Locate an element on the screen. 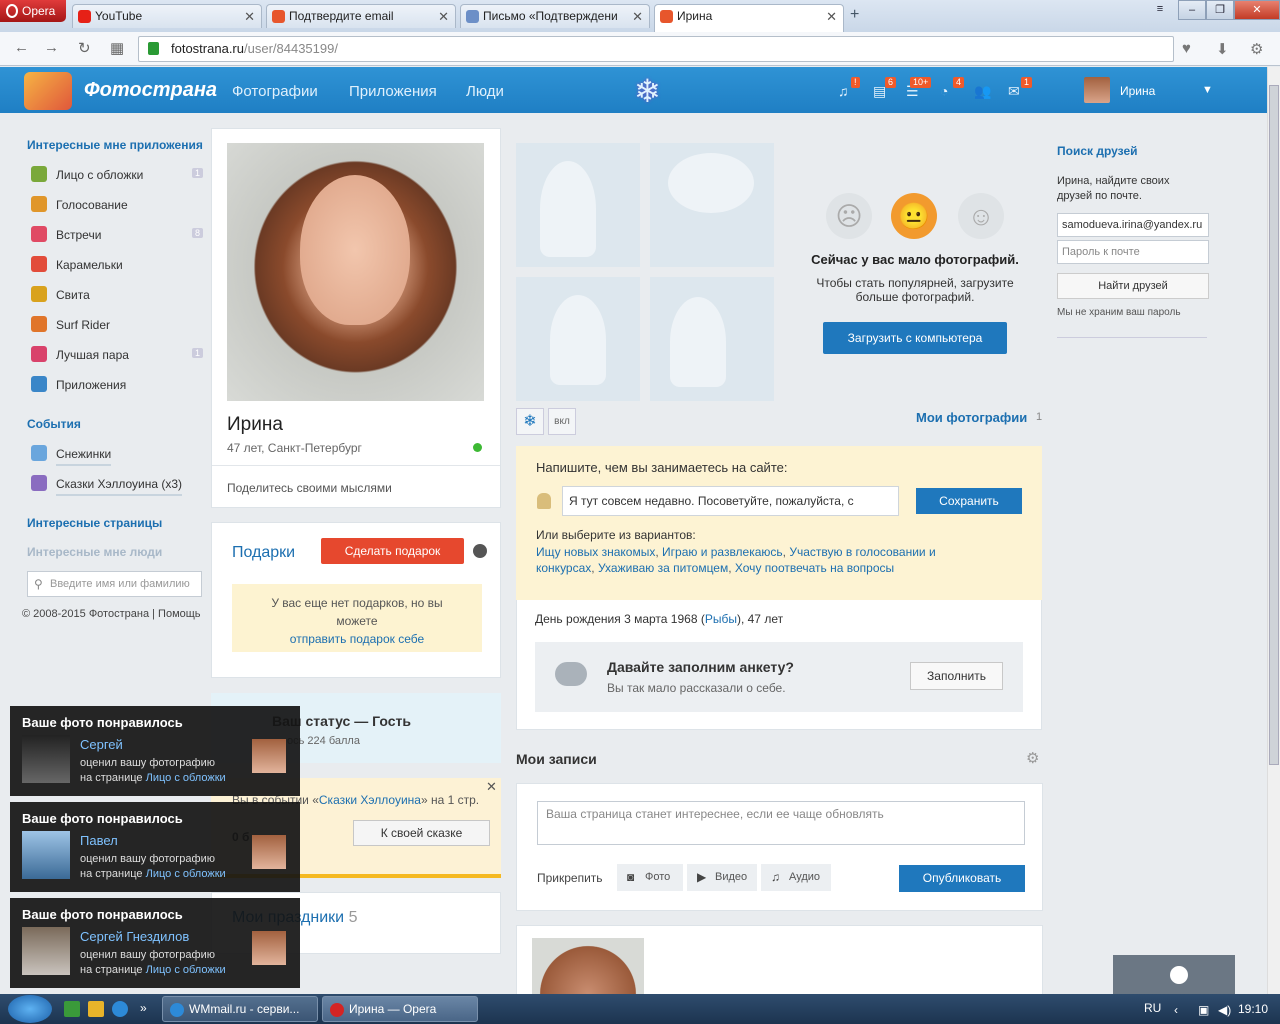 The width and height of the screenshot is (1280, 1024). gear-icon: ⚙ is located at coordinates (1032, 758).